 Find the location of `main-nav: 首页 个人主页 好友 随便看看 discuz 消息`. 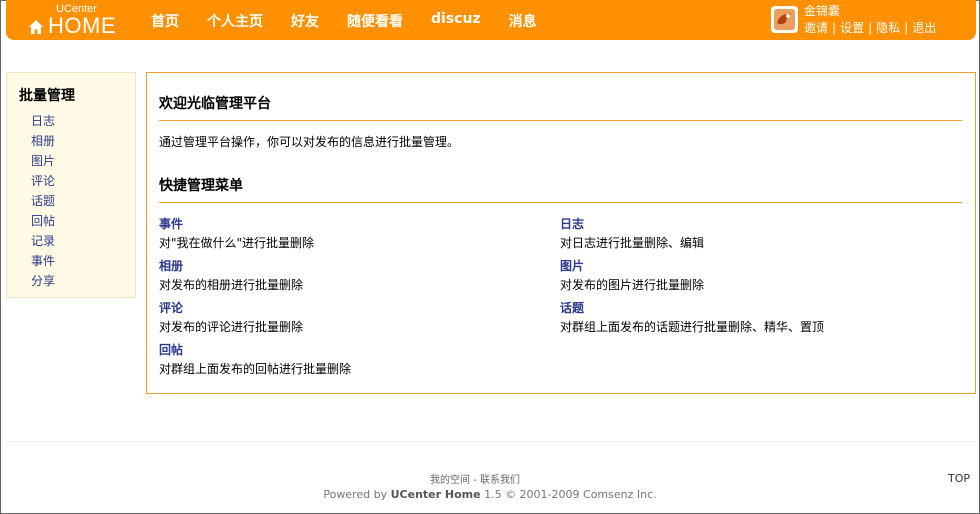

main-nav: 首页 个人主页 好友 随便看看 discuz 消息 is located at coordinates (358, 21).